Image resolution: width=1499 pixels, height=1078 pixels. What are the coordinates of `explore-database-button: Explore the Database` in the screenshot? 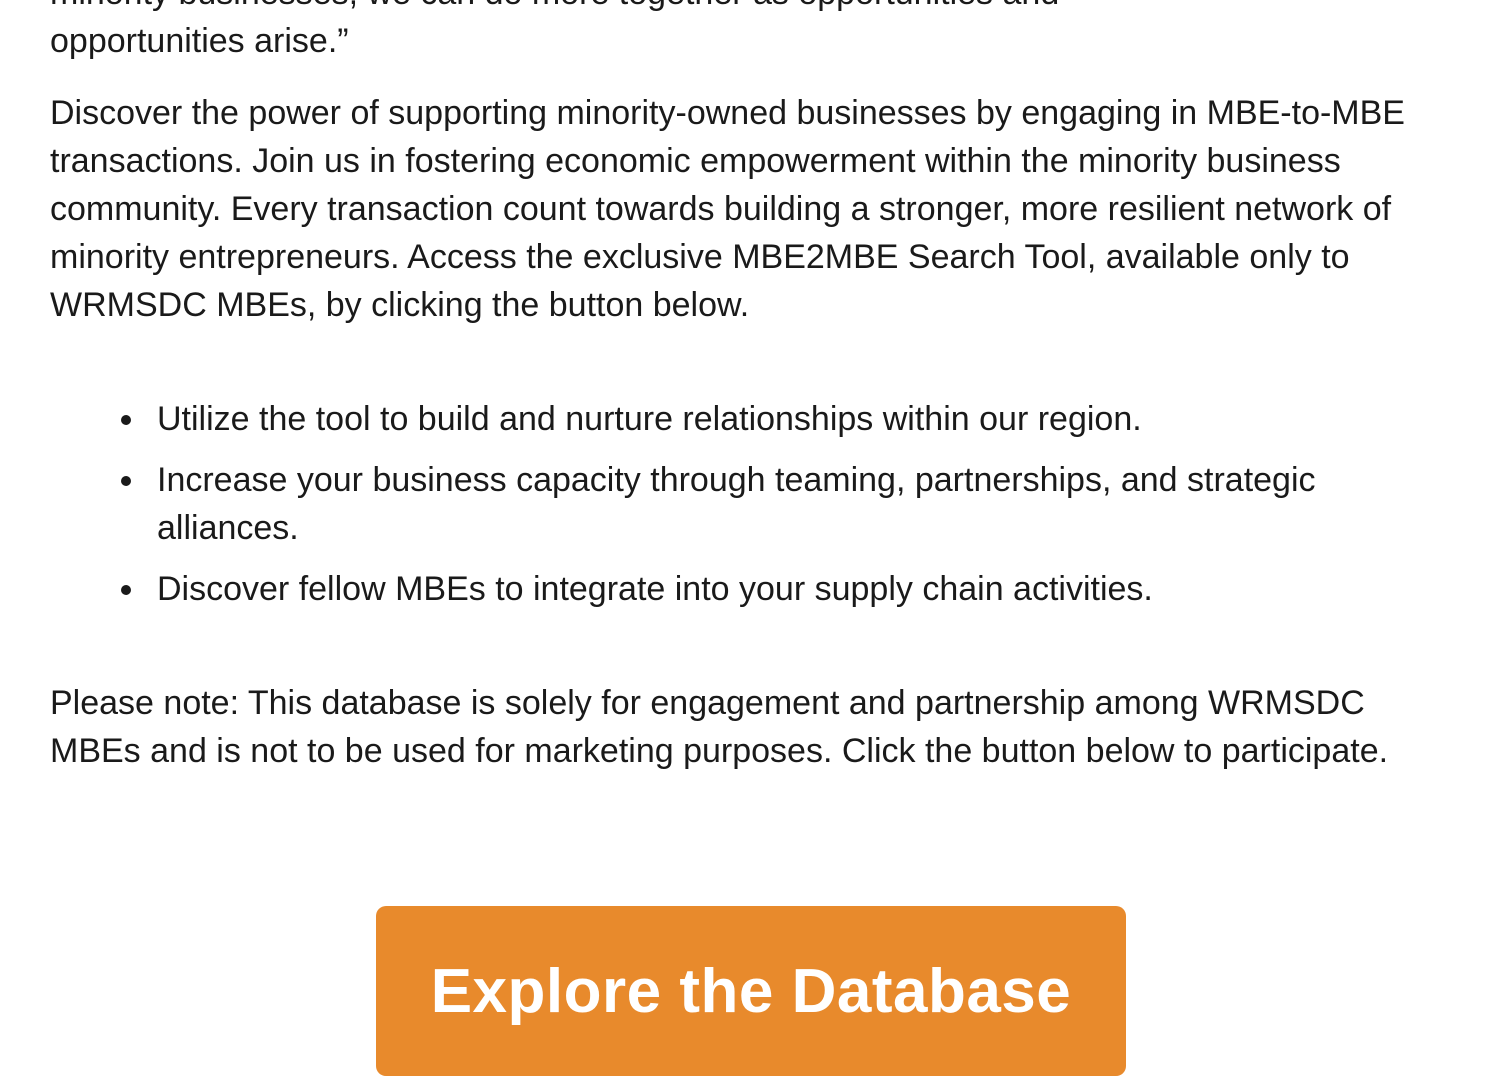 It's located at (751, 991).